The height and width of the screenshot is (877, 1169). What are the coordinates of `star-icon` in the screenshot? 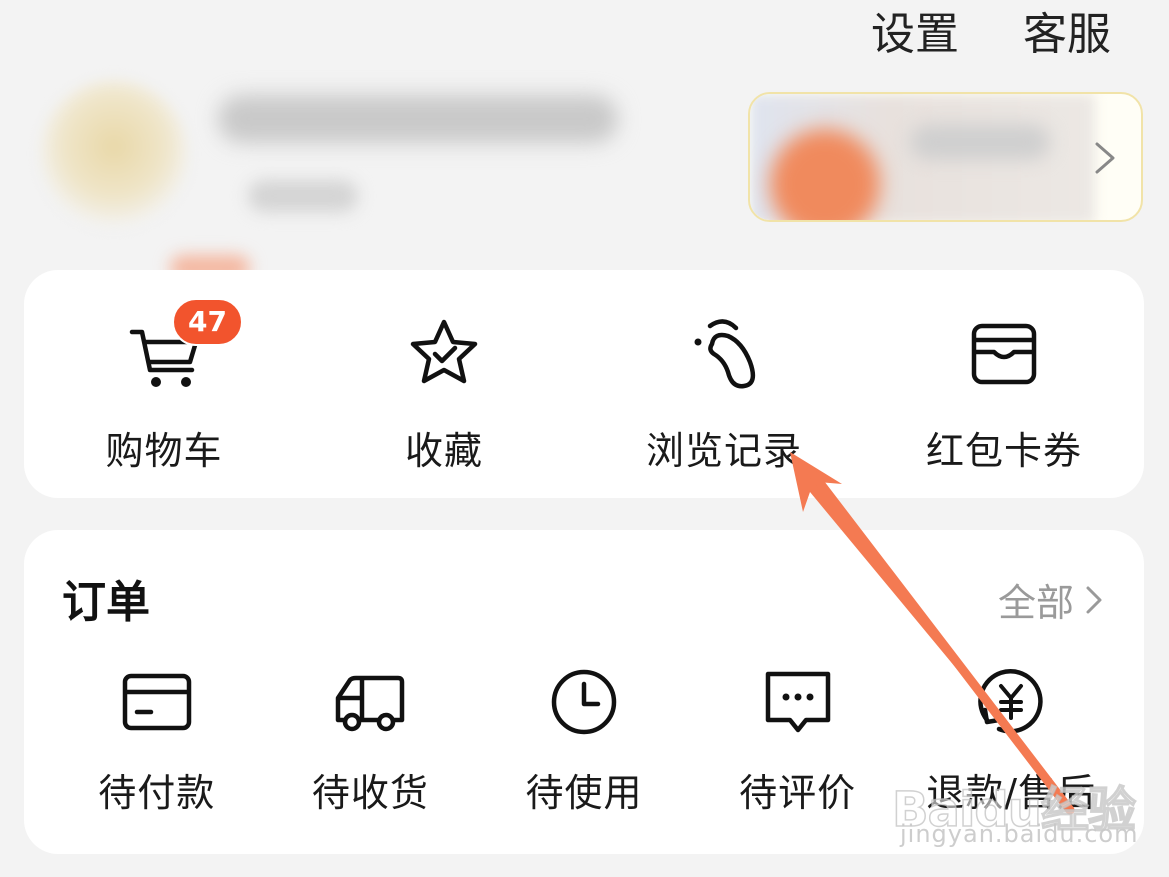 It's located at (444, 351).